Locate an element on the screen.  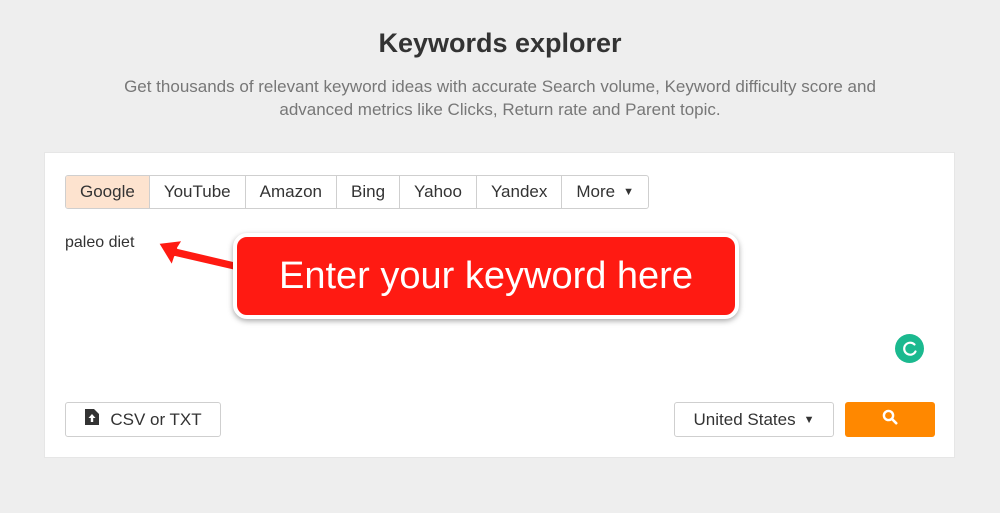
annotation-callout: Enter your keyword here is located at coordinates (486, 276).